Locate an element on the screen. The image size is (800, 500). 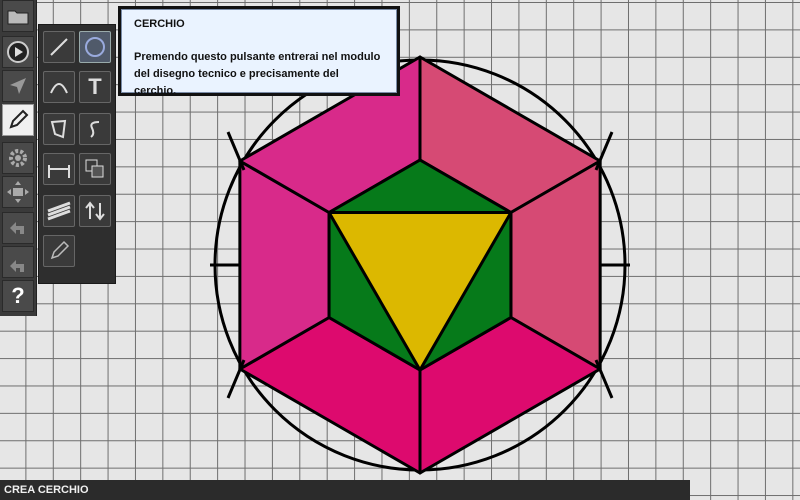
gear-icon is located at coordinates (18, 158).